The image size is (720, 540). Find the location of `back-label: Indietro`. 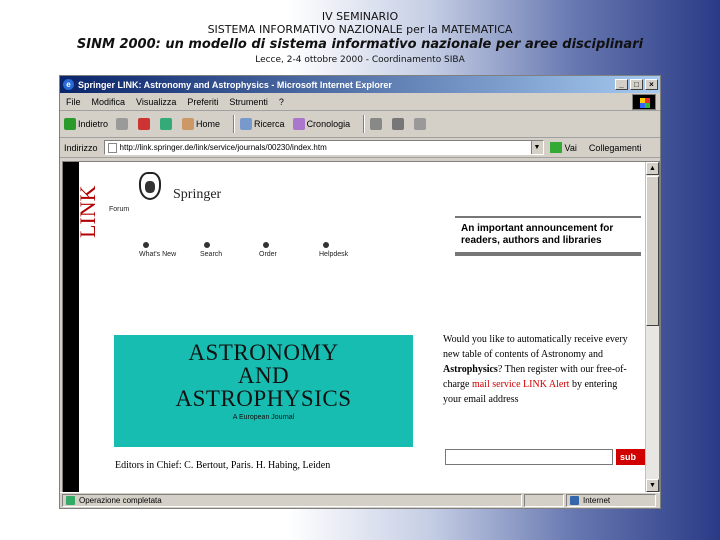

back-label: Indietro is located at coordinates (93, 124).